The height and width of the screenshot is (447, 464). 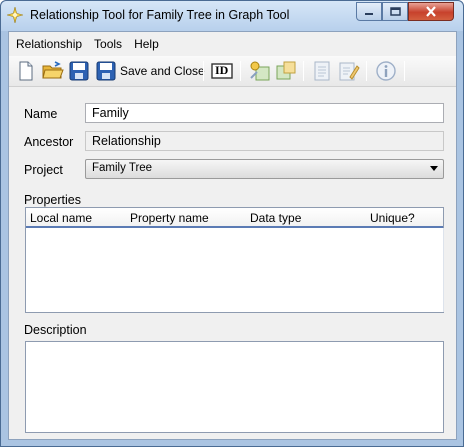 I want to click on column-header-local-name: Local name, so click(x=61, y=218).